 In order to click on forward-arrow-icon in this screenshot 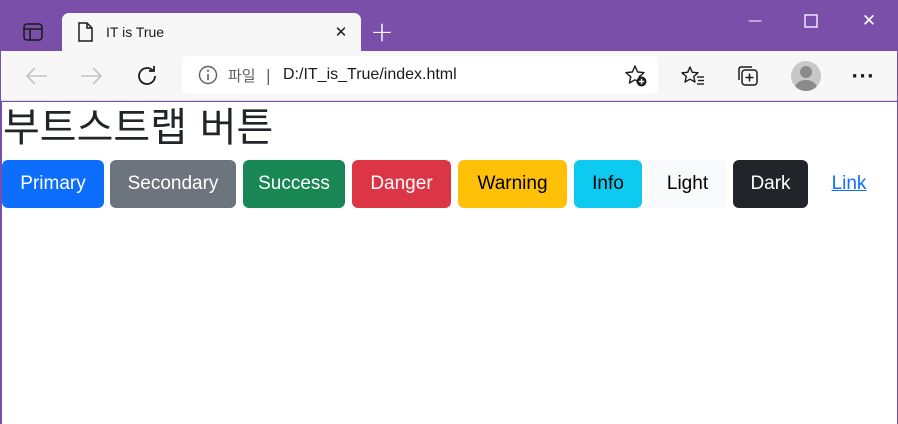, I will do `click(91, 76)`.